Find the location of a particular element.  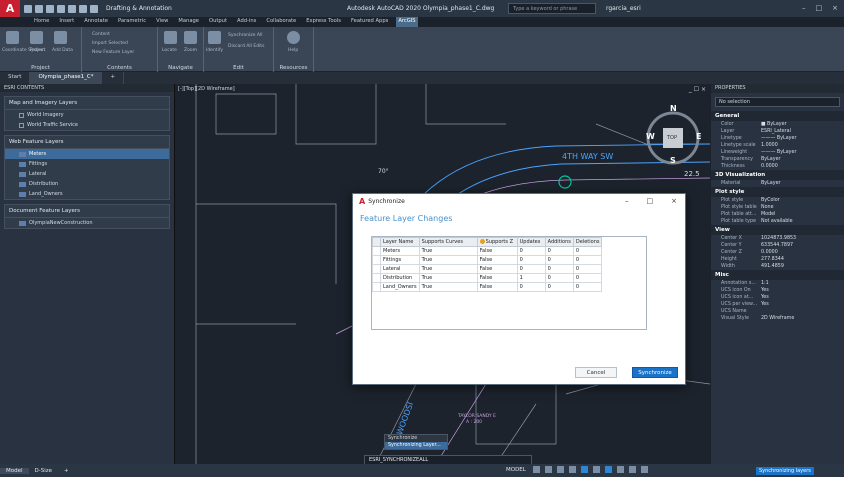

selected-fitting is located at coordinates (565, 182).